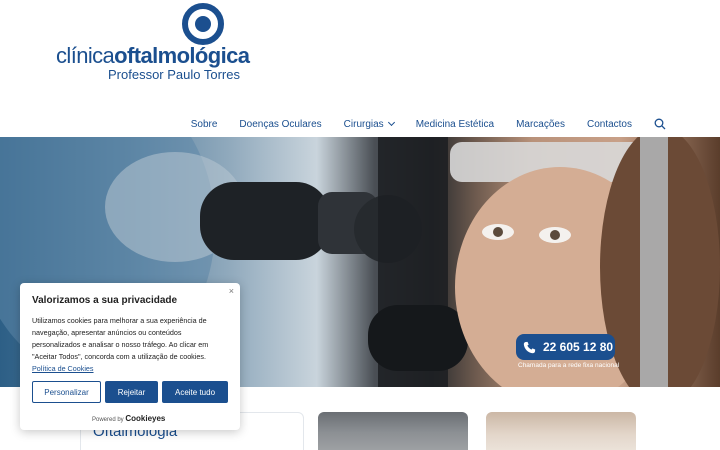  What do you see at coordinates (363, 124) in the screenshot?
I see `nav-cirurgias-label: Cirurgias` at bounding box center [363, 124].